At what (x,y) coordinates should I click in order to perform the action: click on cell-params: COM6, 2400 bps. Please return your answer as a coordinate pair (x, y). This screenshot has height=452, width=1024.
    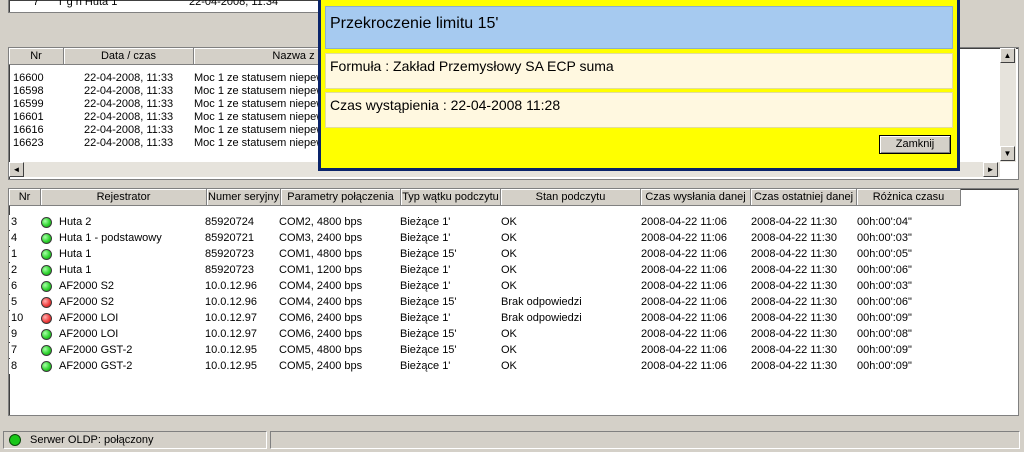
    Looking at the image, I should click on (321, 334).